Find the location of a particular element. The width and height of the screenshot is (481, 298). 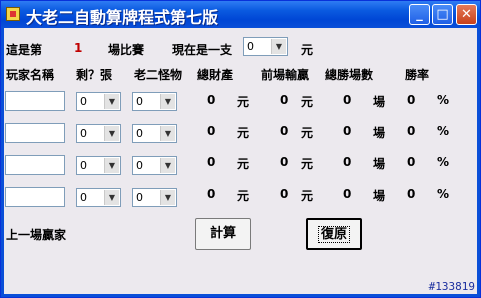

header-remaining: 剩？張 is located at coordinates (94, 75).